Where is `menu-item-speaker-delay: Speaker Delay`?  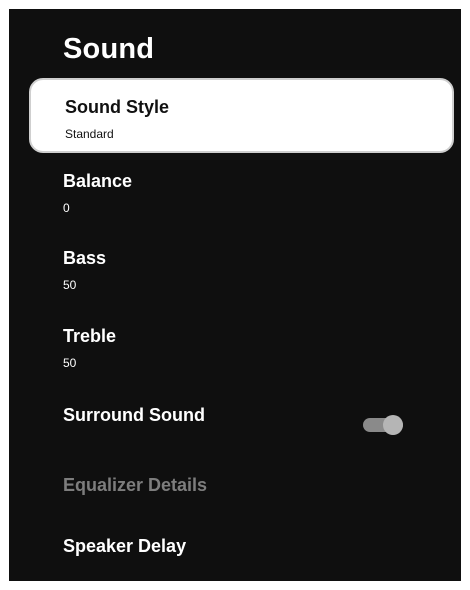 menu-item-speaker-delay: Speaker Delay is located at coordinates (241, 546).